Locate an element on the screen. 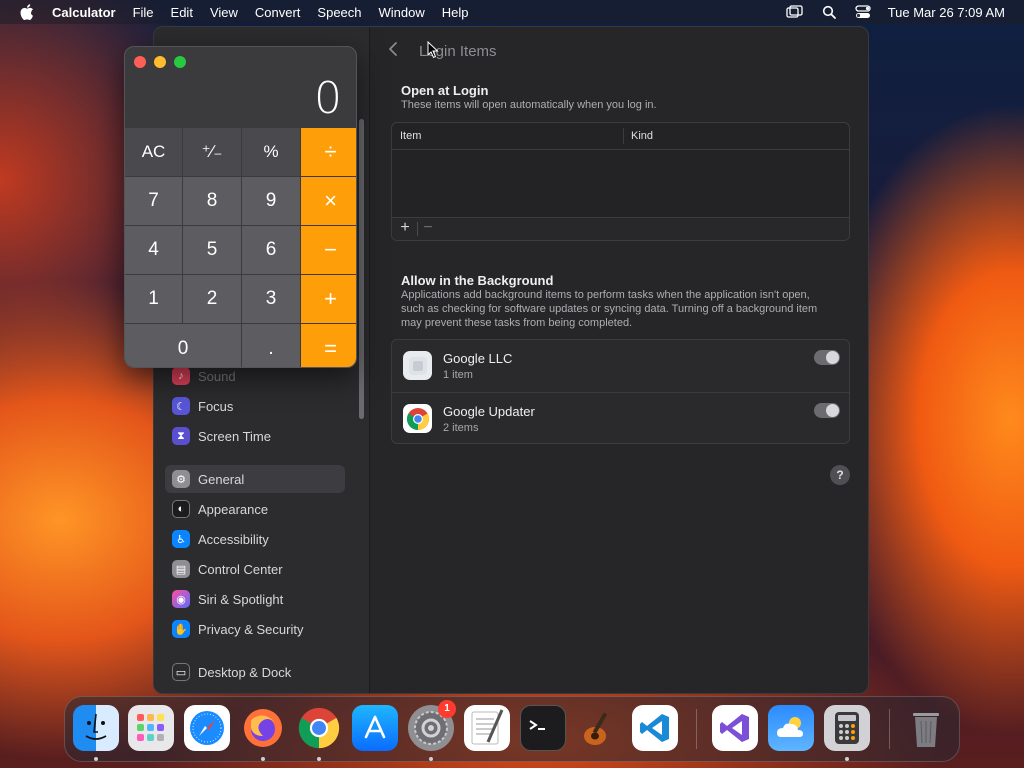 This screenshot has height=768, width=1024. calculator-display: 0 is located at coordinates (328, 98).